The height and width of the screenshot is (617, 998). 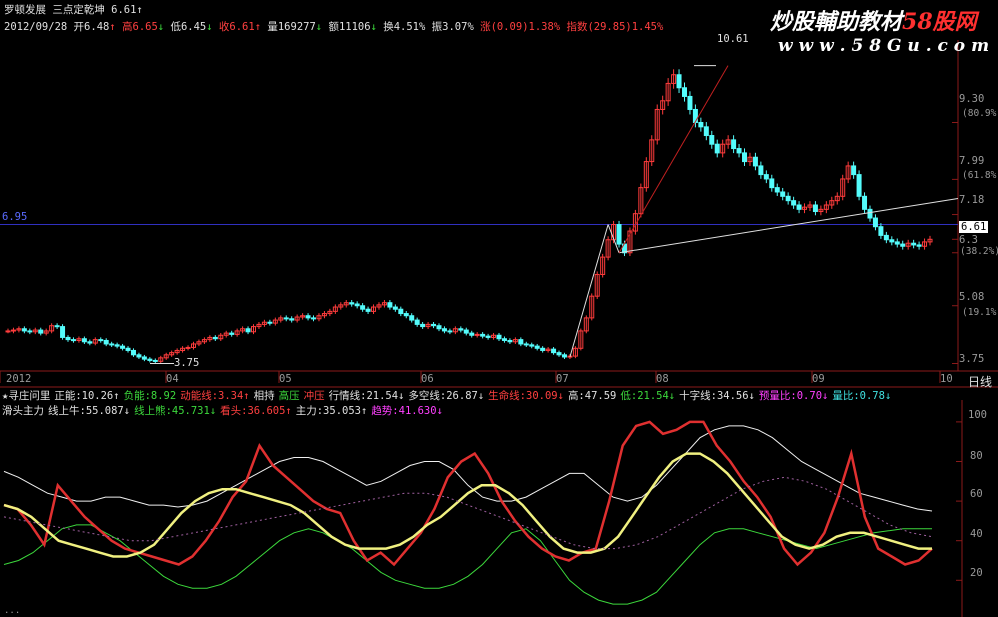 I want to click on indicator-value: 6.61, so click(x=124, y=10).